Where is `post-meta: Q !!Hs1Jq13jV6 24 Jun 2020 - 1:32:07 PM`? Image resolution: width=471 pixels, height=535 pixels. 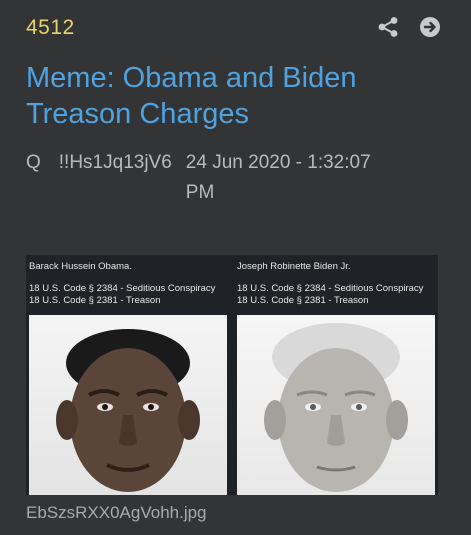 post-meta: Q !!Hs1Jq13jV6 24 Jun 2020 - 1:32:07 PM is located at coordinates (236, 178).